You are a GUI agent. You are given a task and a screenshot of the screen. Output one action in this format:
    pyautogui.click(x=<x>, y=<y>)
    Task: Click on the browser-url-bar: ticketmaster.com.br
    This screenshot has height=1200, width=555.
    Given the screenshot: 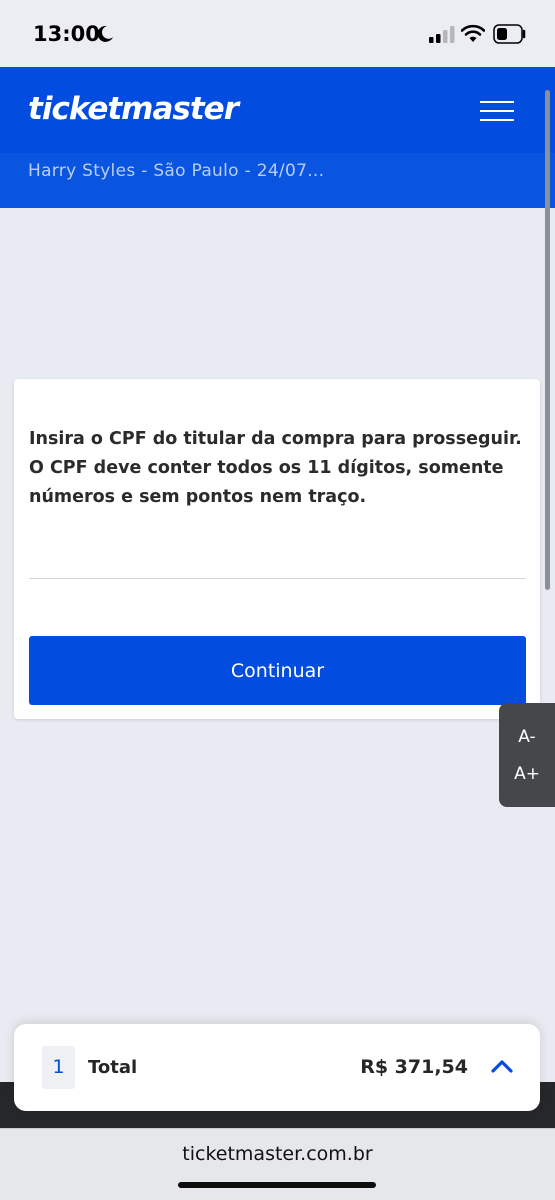 What is the action you would take?
    pyautogui.click(x=277, y=1164)
    